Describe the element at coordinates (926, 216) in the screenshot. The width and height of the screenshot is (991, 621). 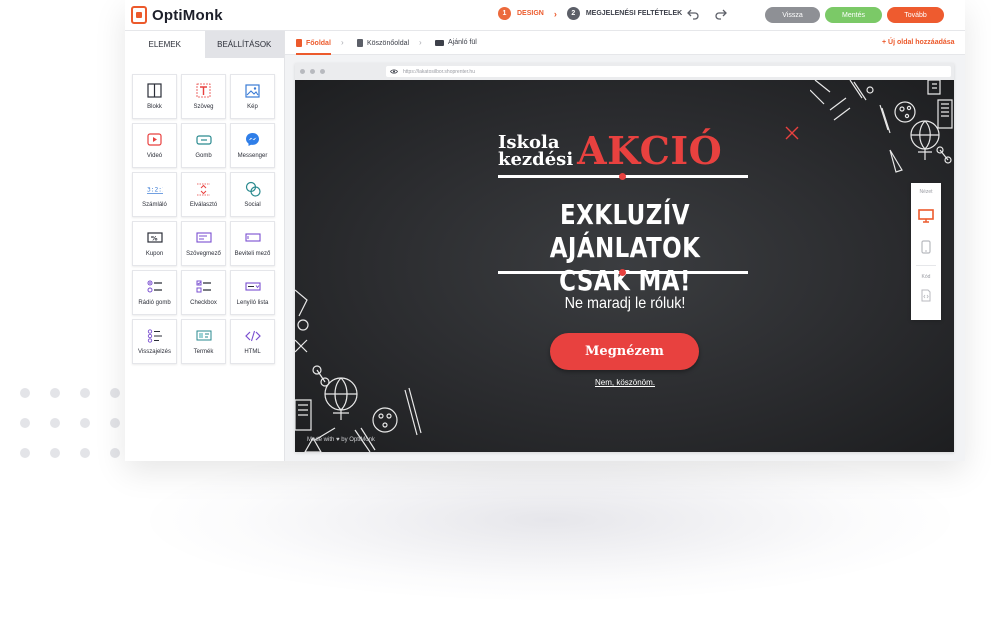
I see `desktop-icon` at that location.